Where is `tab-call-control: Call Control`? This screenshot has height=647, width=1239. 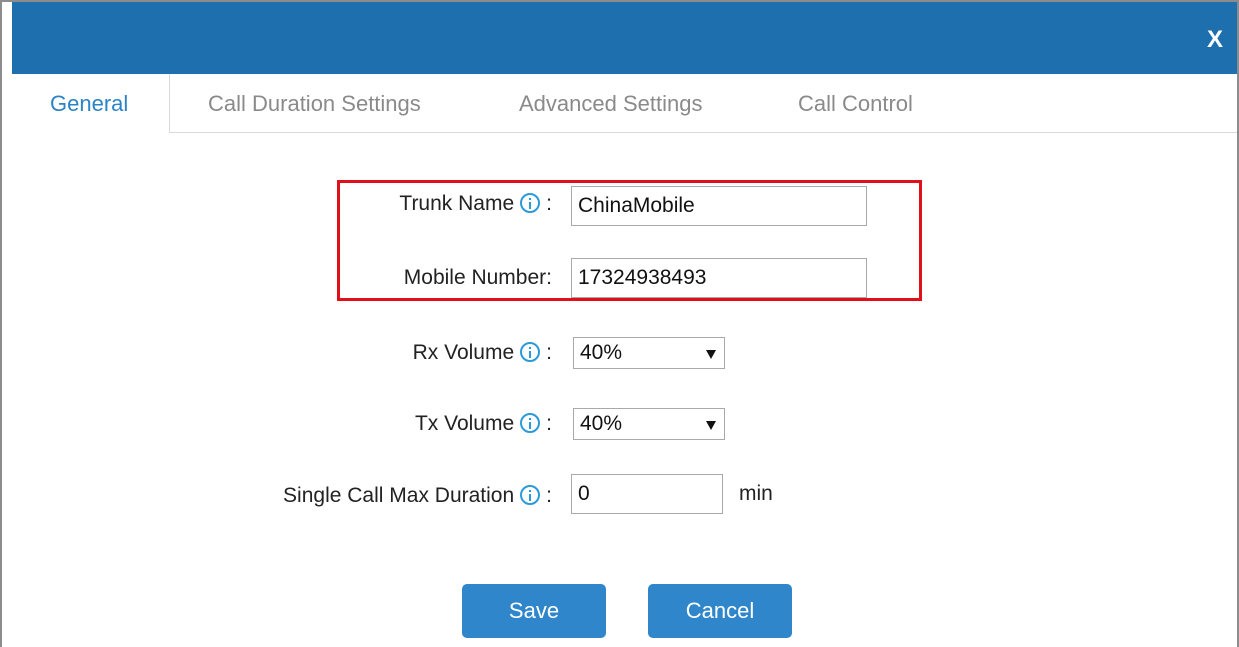
tab-call-control: Call Control is located at coordinates (855, 103).